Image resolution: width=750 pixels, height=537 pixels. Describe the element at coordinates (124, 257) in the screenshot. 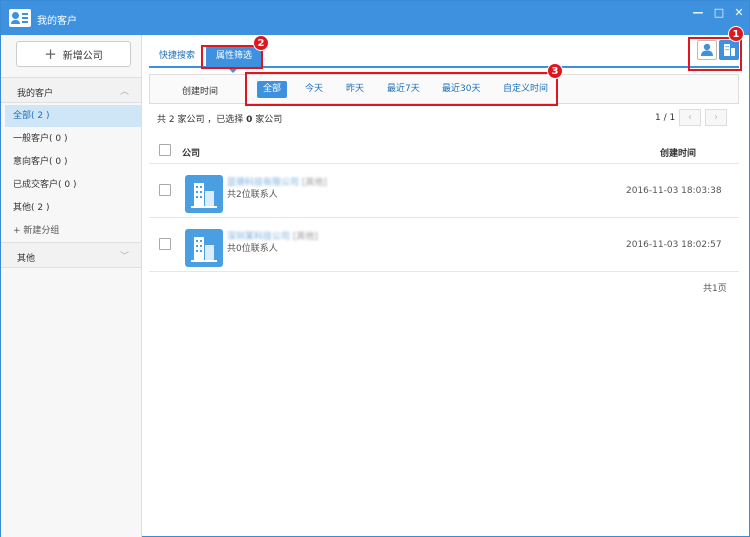

I see `chevron-down-icon: ﹀` at that location.